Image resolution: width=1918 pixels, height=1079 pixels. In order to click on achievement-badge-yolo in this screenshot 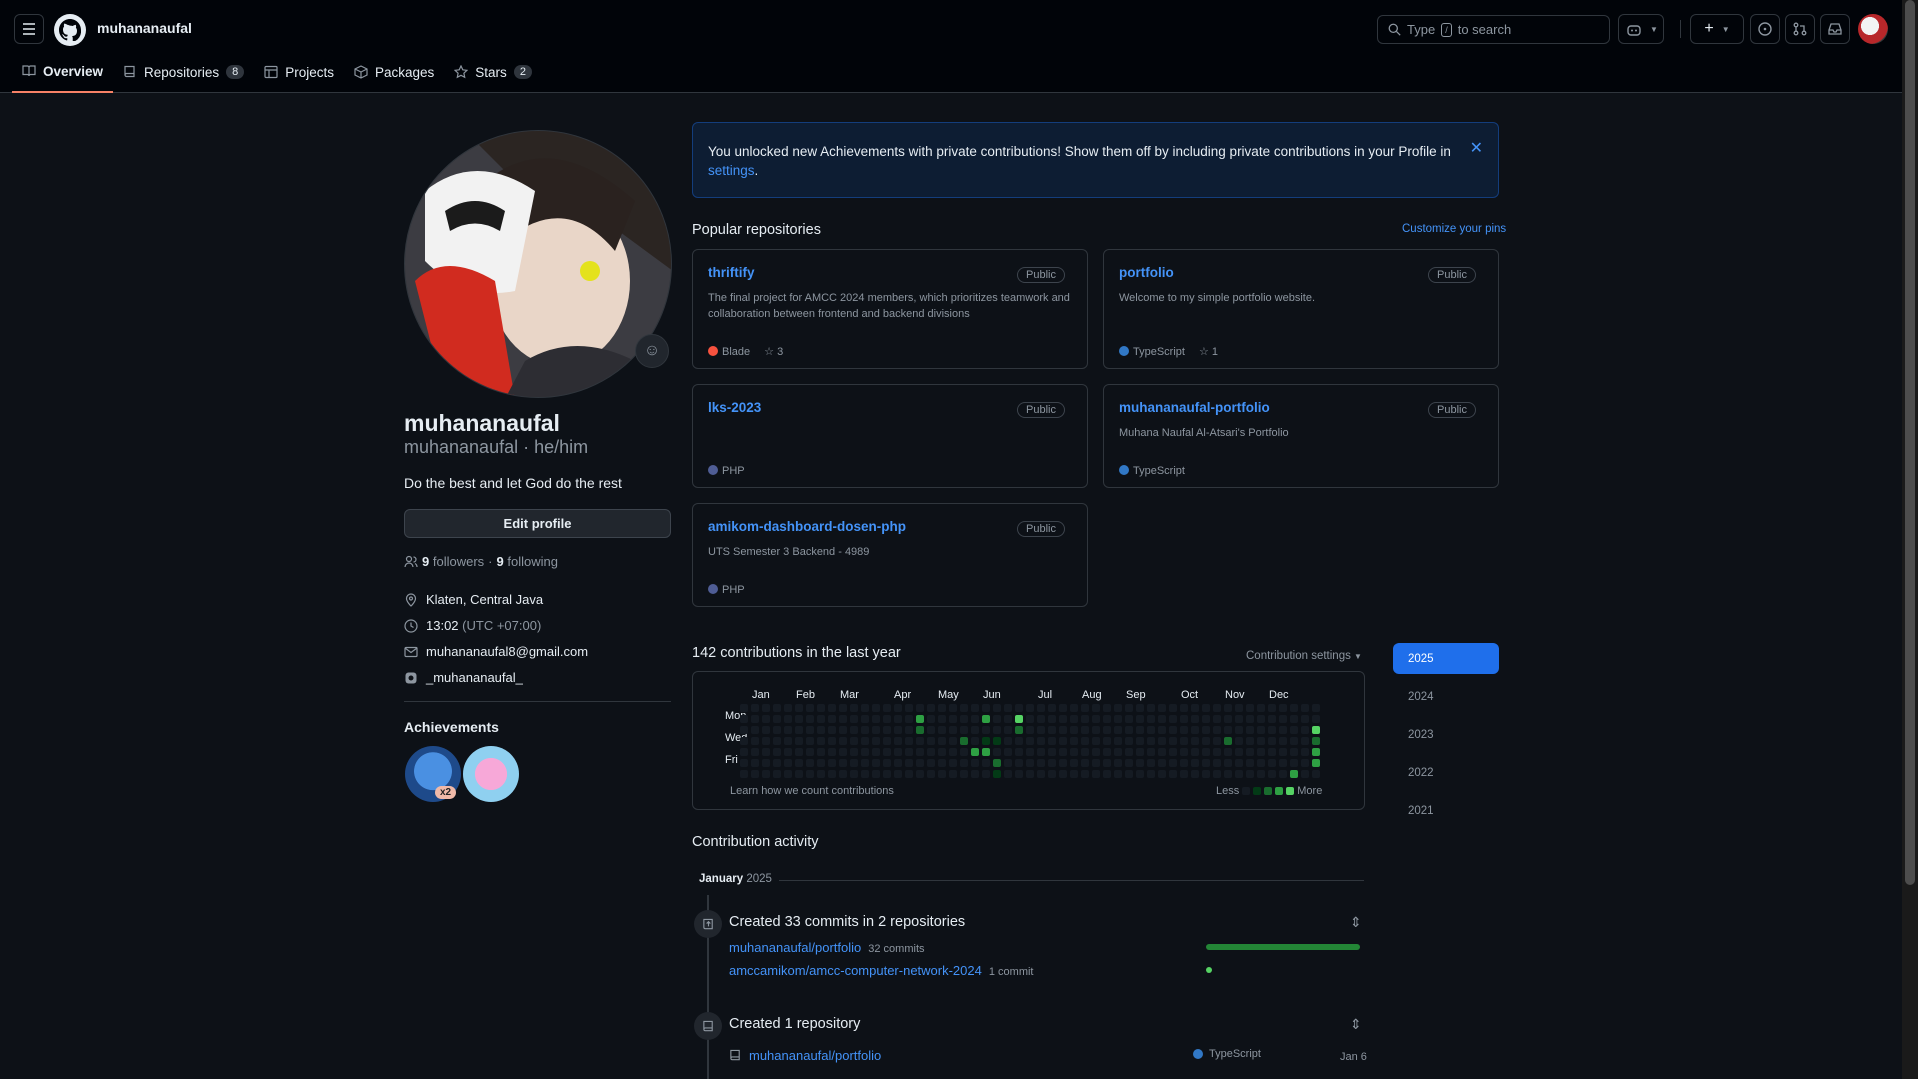, I will do `click(491, 774)`.